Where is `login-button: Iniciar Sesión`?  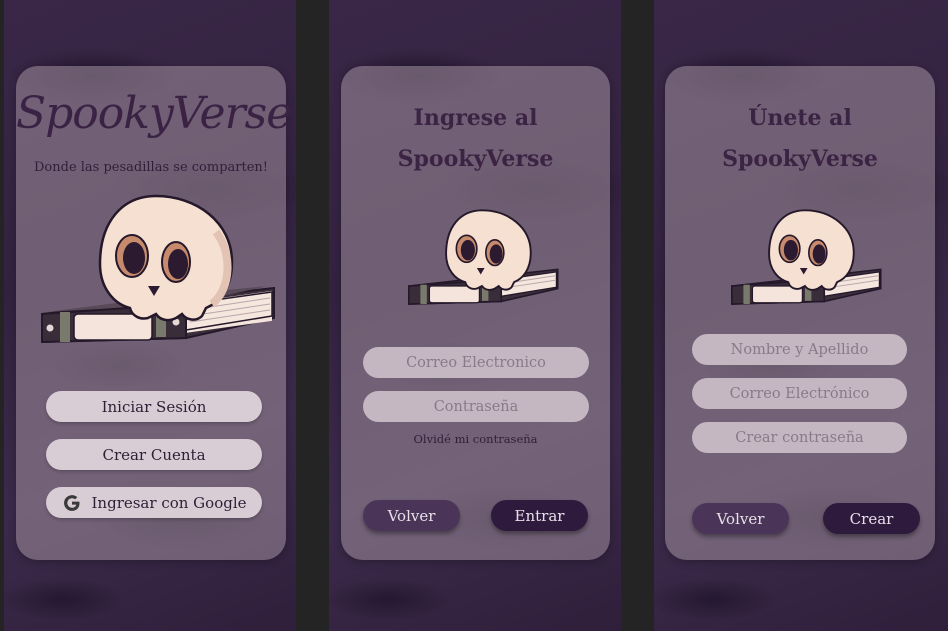
login-button: Iniciar Sesión is located at coordinates (154, 406).